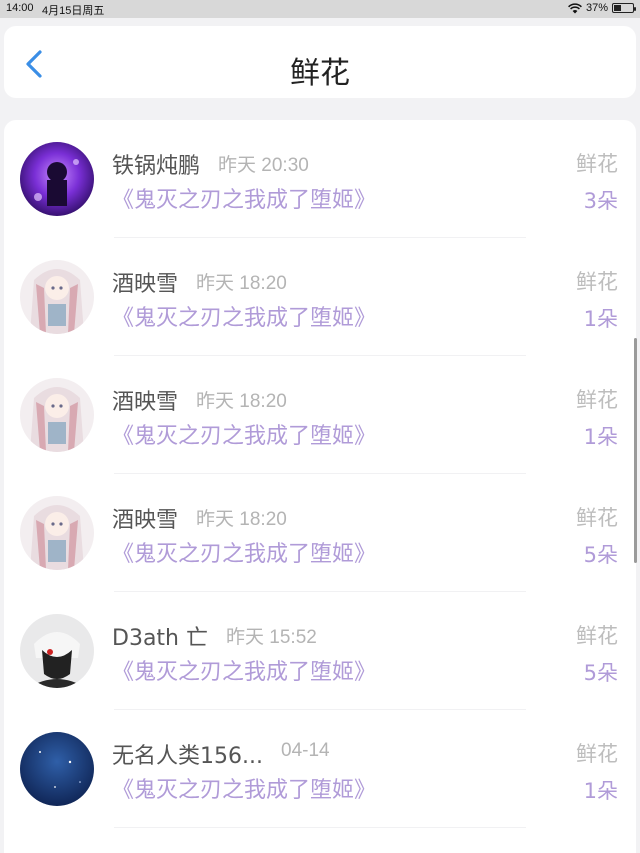 The width and height of the screenshot is (640, 853). What do you see at coordinates (635, 450) in the screenshot?
I see `scrollbar` at bounding box center [635, 450].